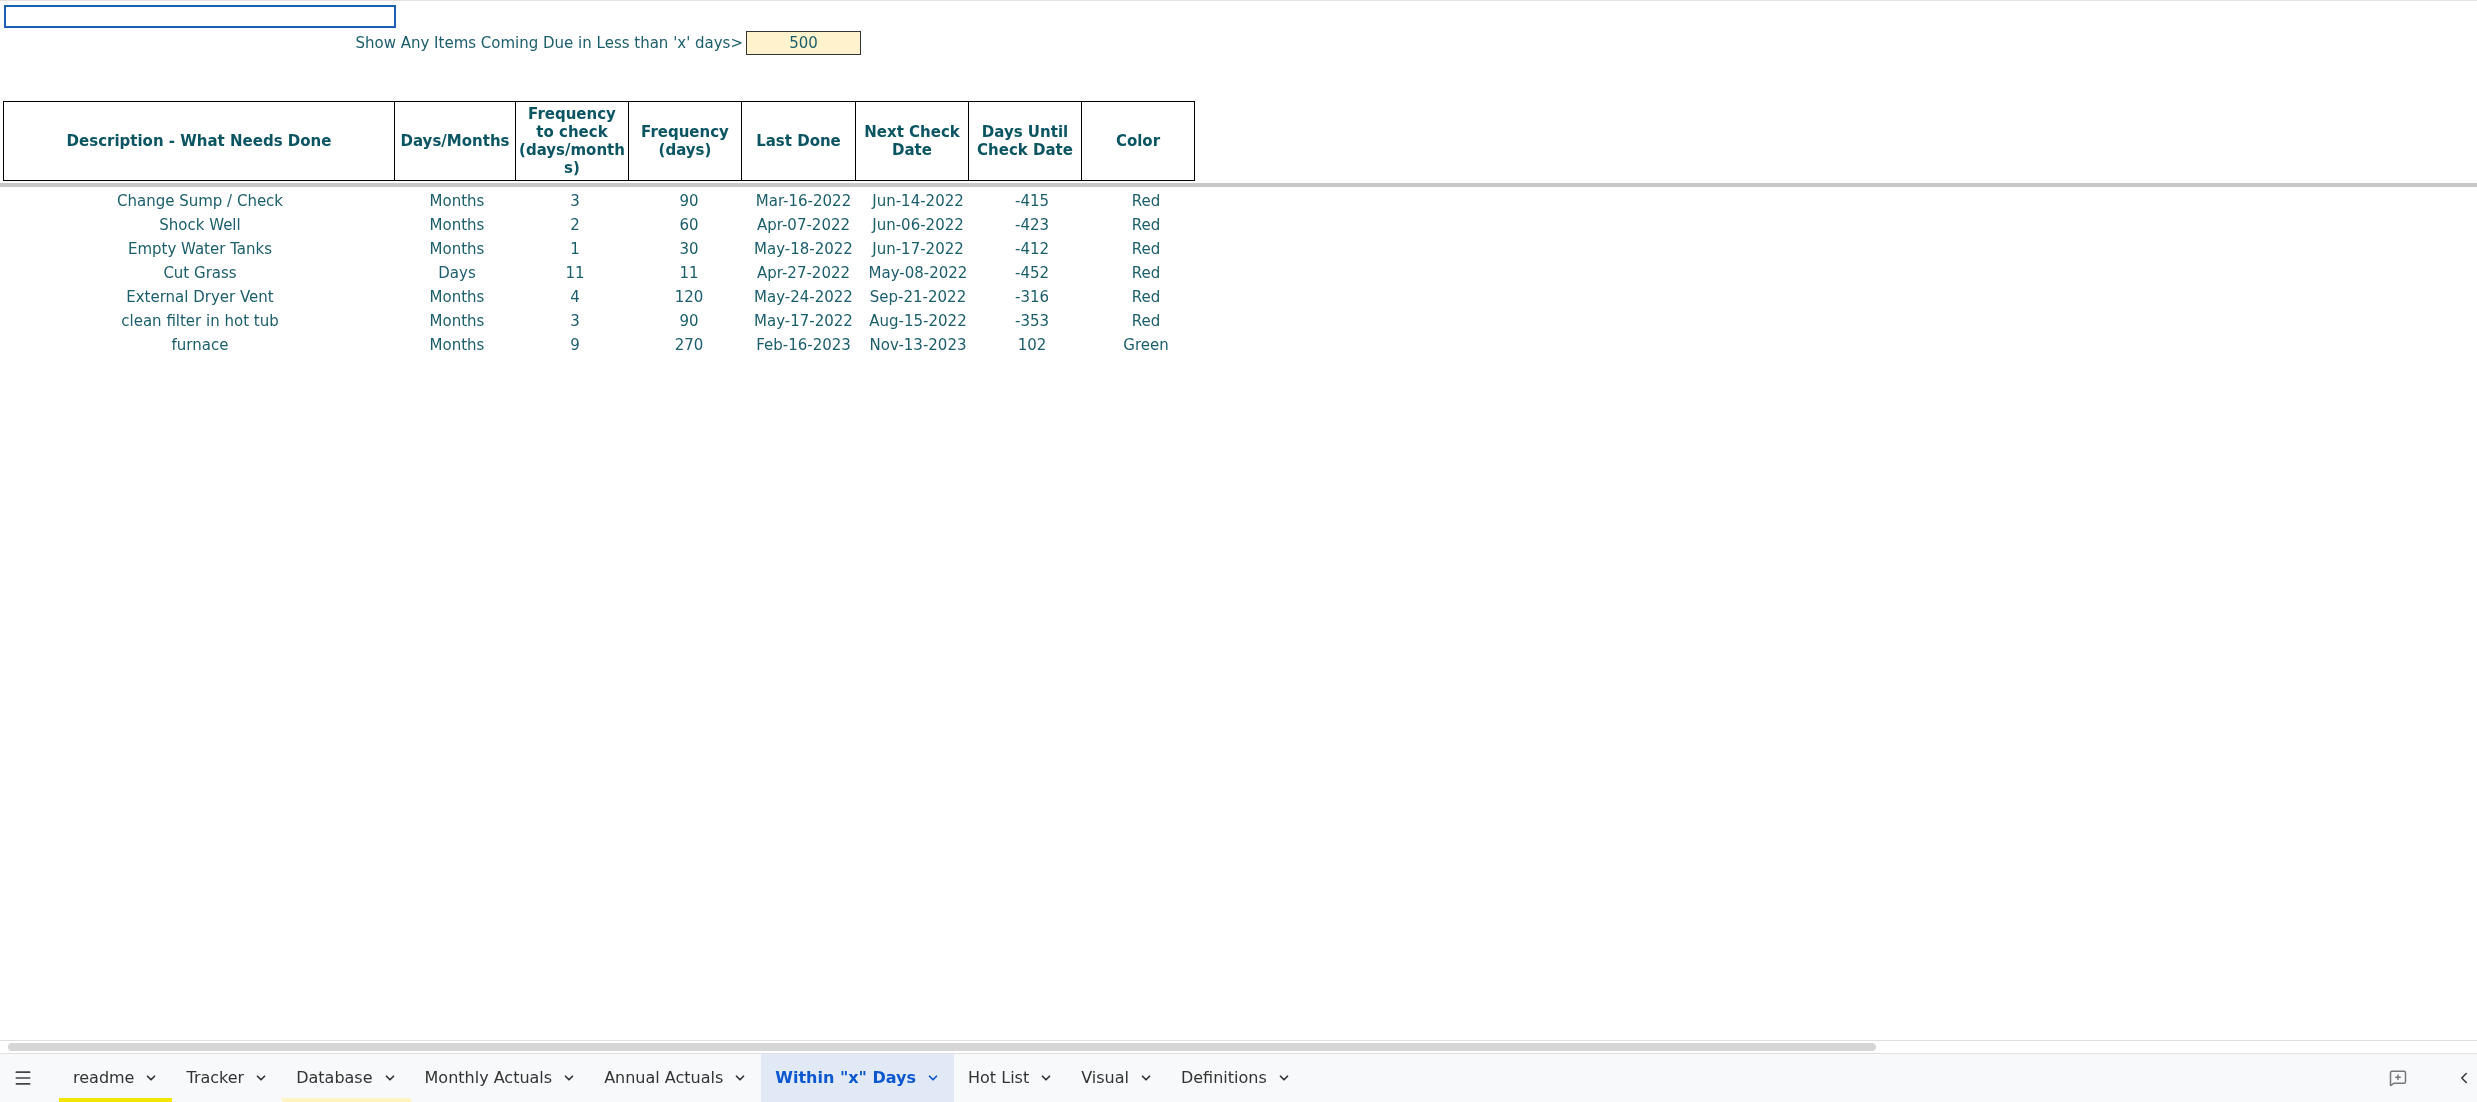 Image resolution: width=2477 pixels, height=1102 pixels. What do you see at coordinates (803, 225) in the screenshot?
I see `table-cell-text: Apr-07-2022` at bounding box center [803, 225].